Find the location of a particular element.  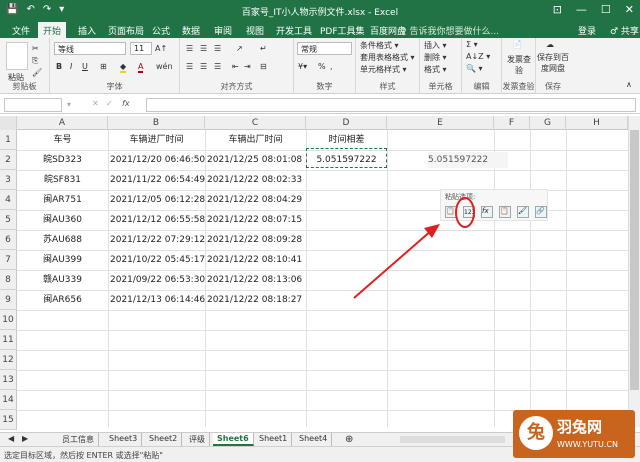

table-cell: 2021/12/22 08:13:06 is located at coordinates (256, 280).